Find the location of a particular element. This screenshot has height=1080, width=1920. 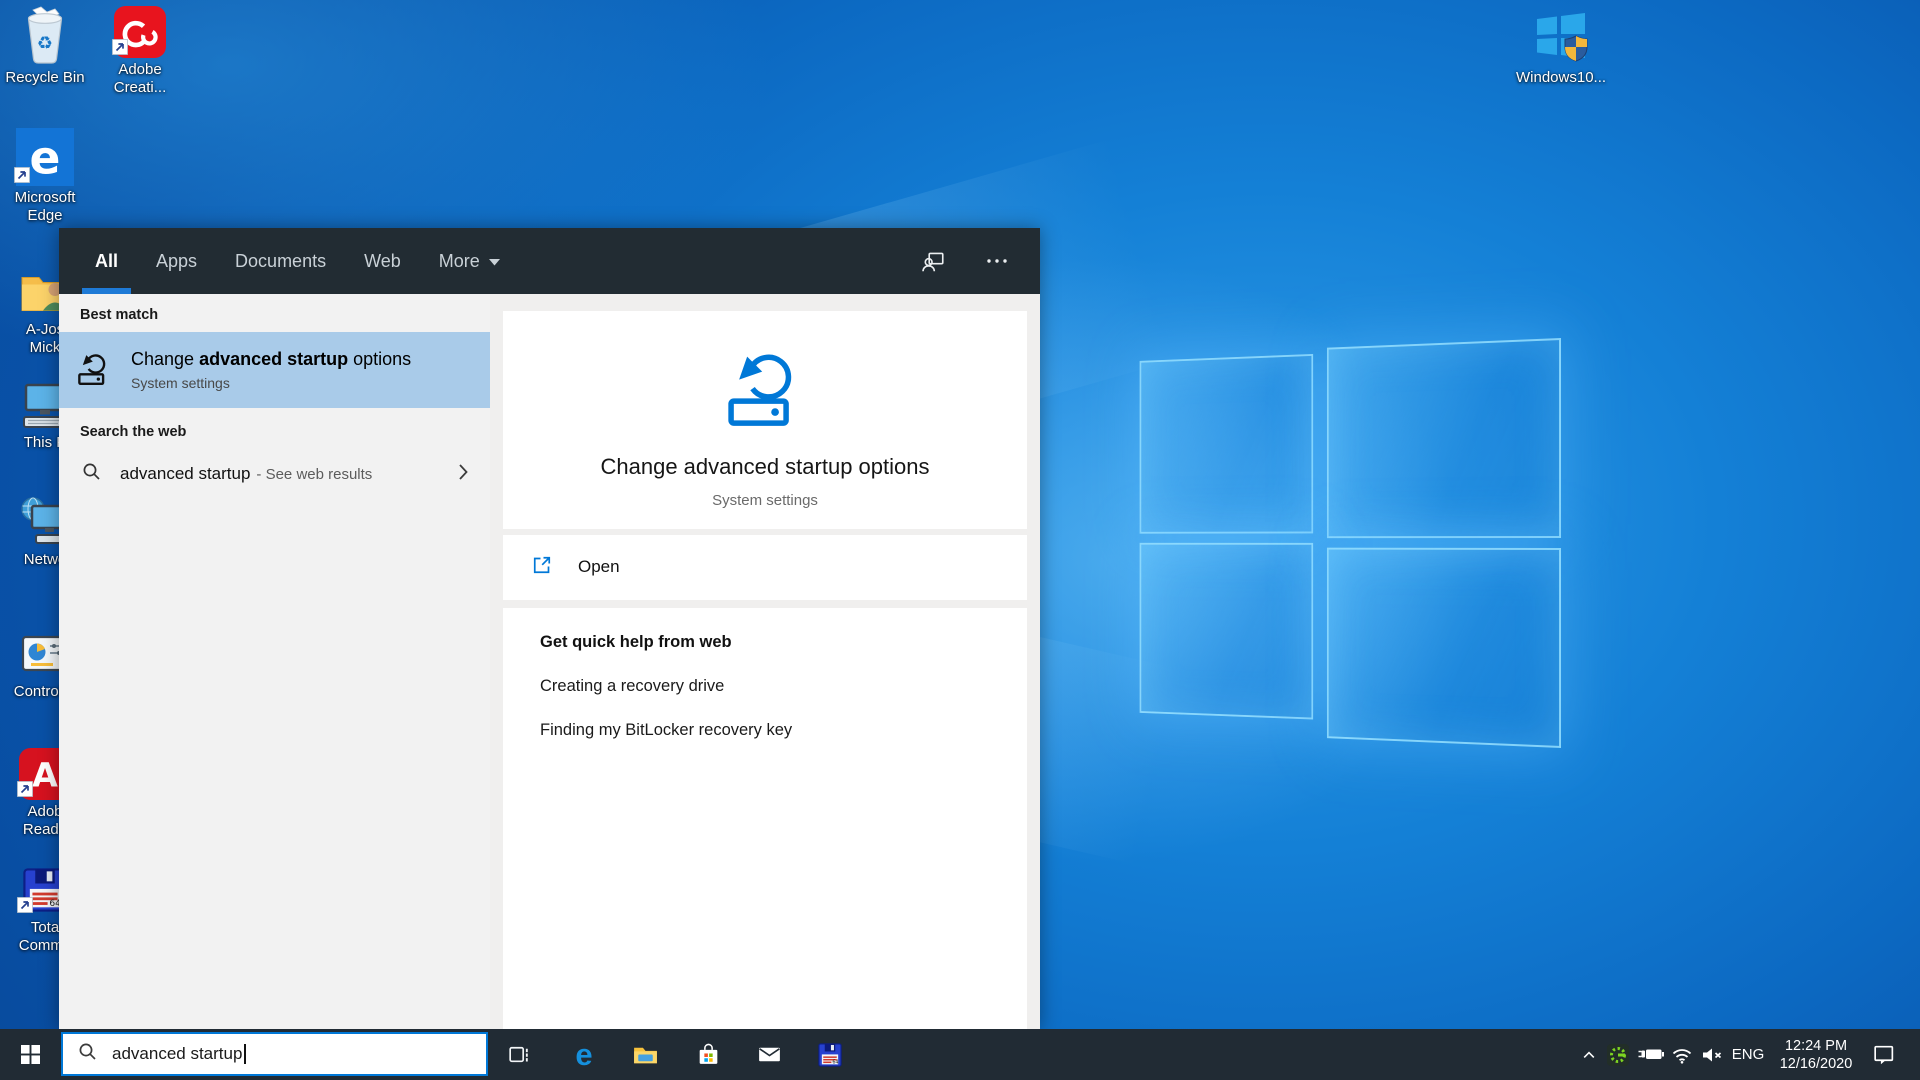

wallpaper-windows-logo is located at coordinates (1350, 543).